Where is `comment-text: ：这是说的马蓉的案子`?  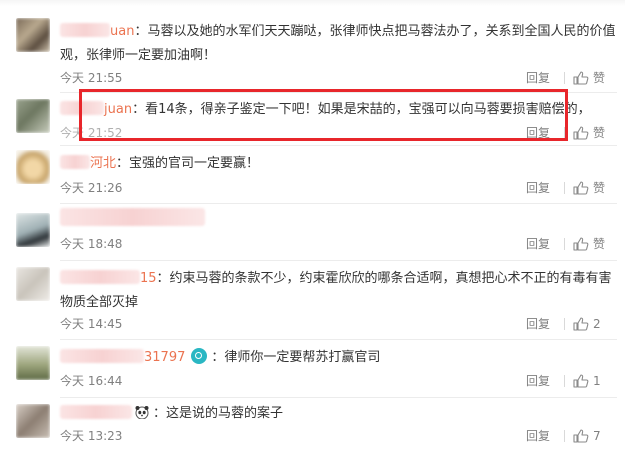 comment-text: ：这是说的马蓉的案子 is located at coordinates (218, 413).